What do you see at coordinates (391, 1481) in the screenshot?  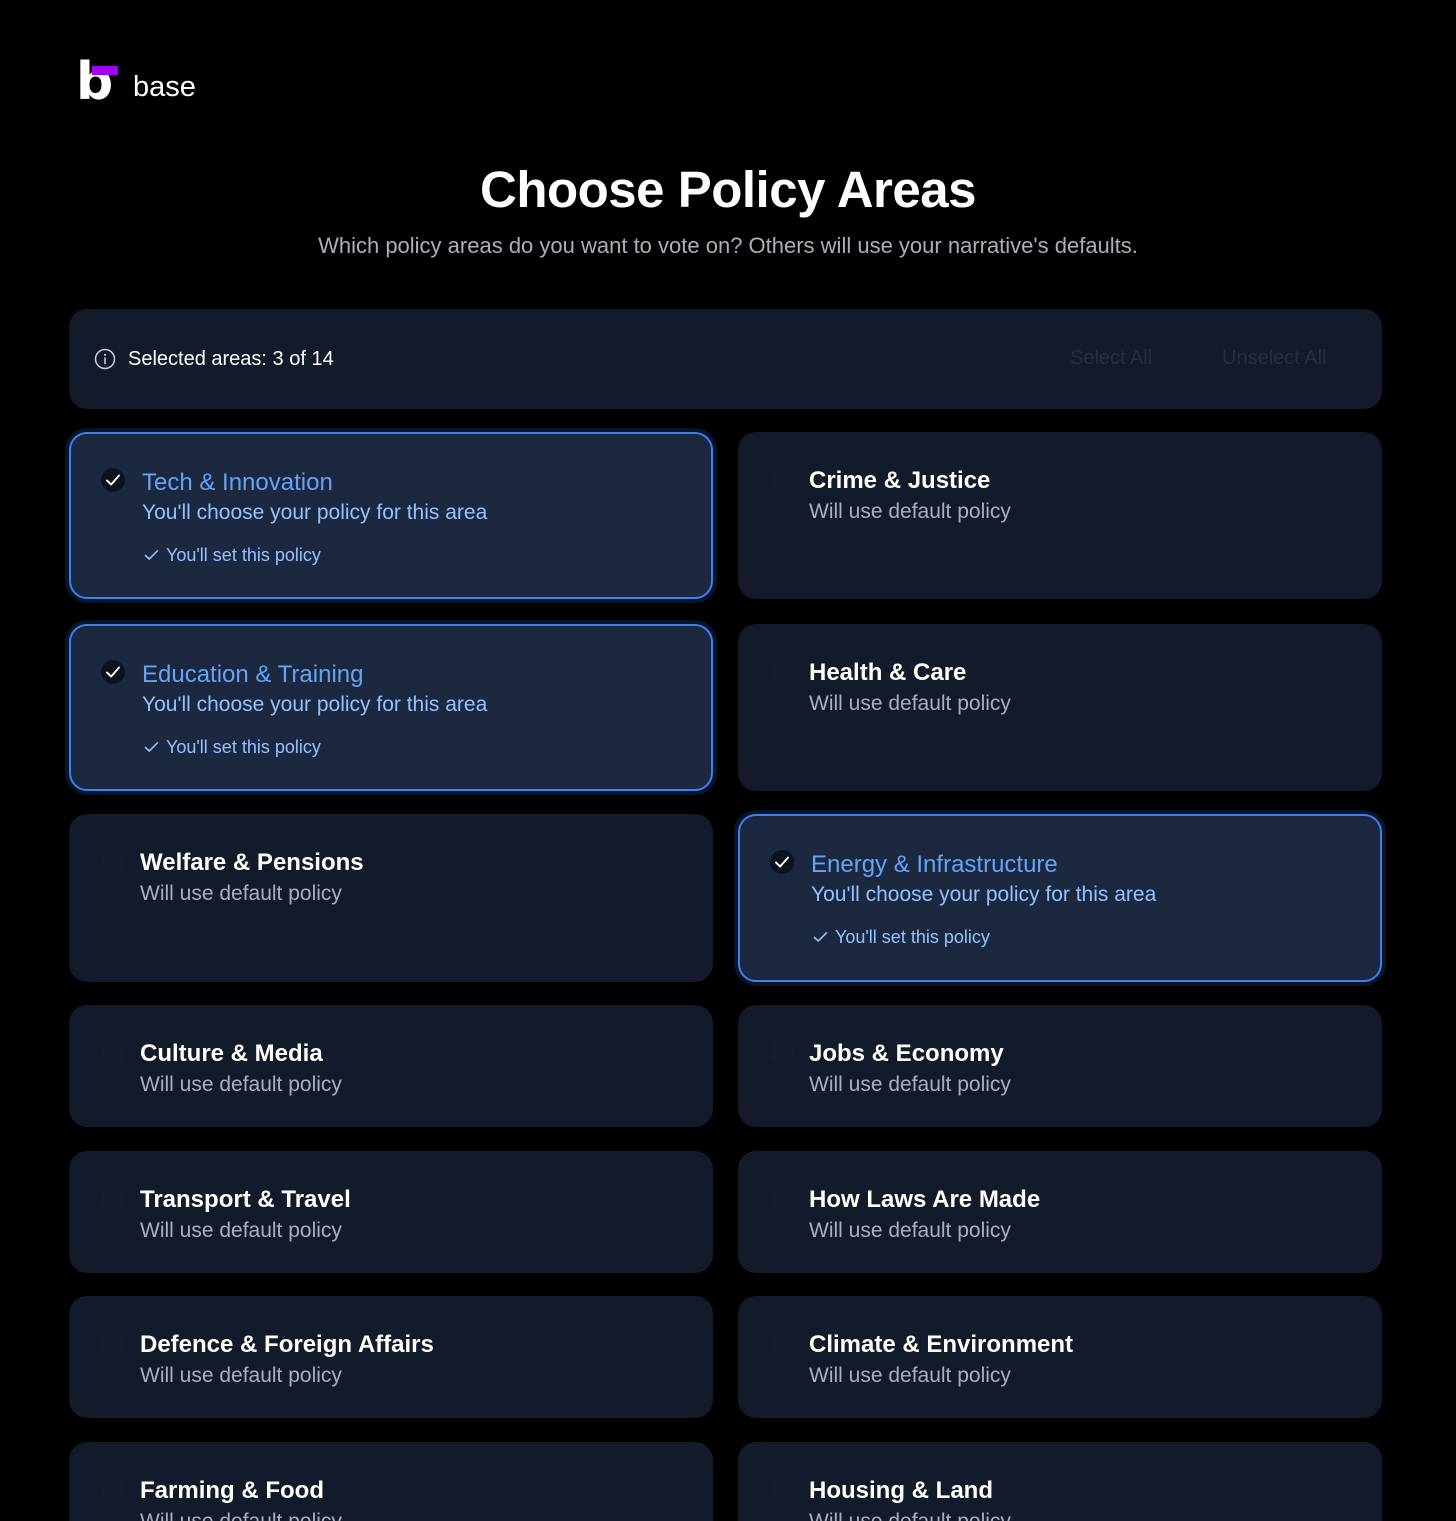 I see `policy-area-card: Farming & Food Will use default policy` at bounding box center [391, 1481].